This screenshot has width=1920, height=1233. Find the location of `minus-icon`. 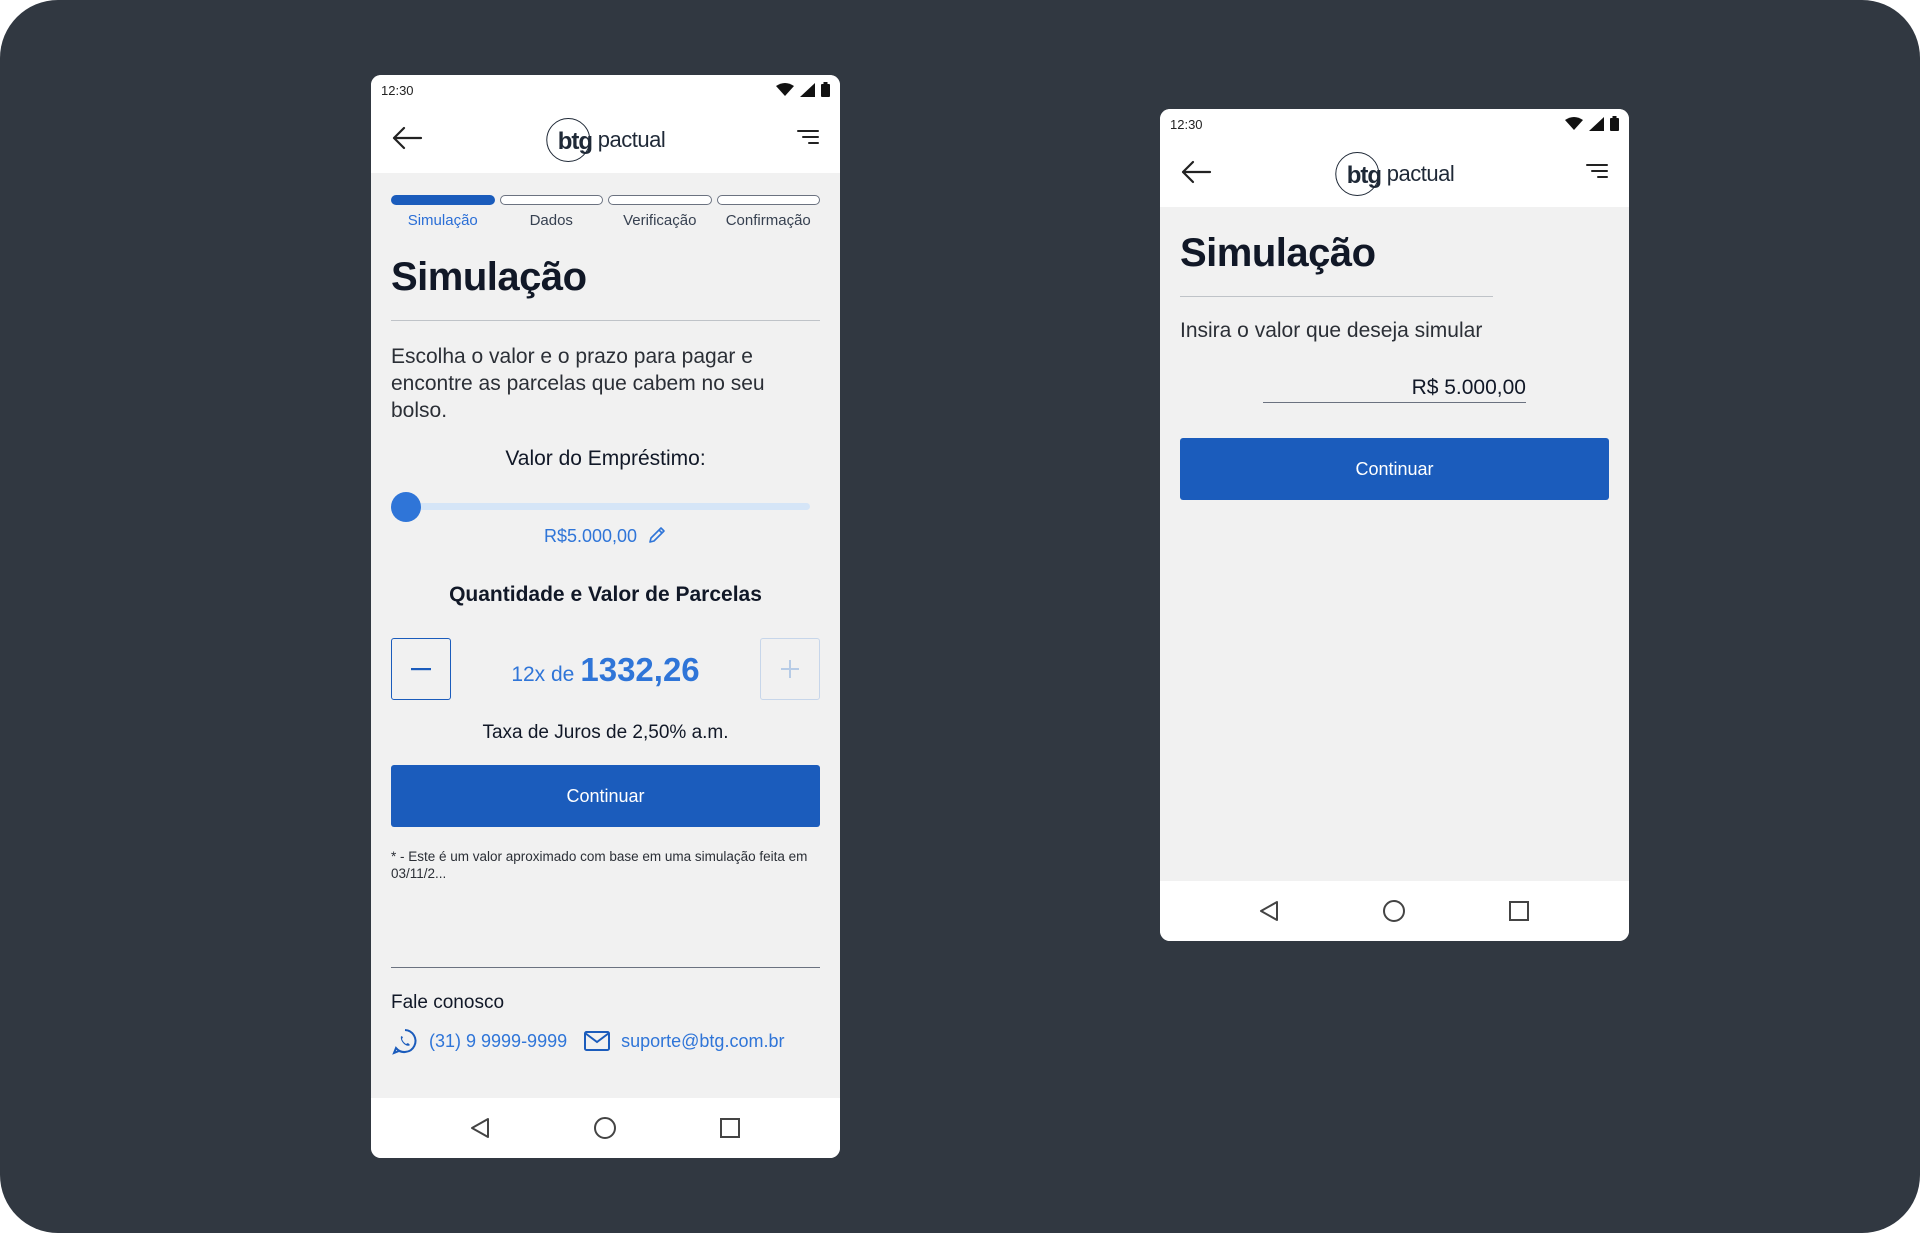

minus-icon is located at coordinates (421, 669).